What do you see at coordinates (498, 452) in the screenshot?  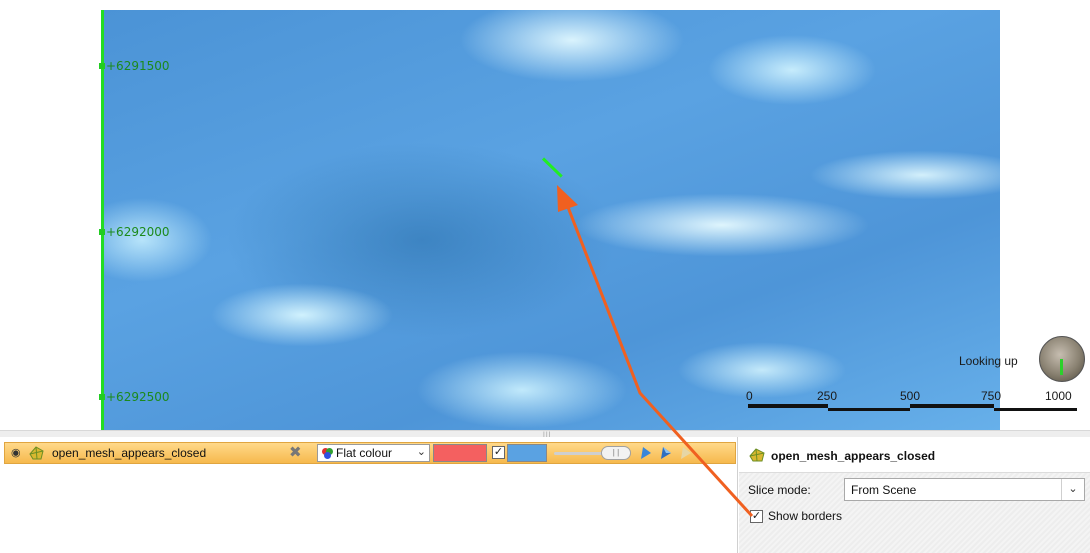 I see `back-colour-checkbox: ✓` at bounding box center [498, 452].